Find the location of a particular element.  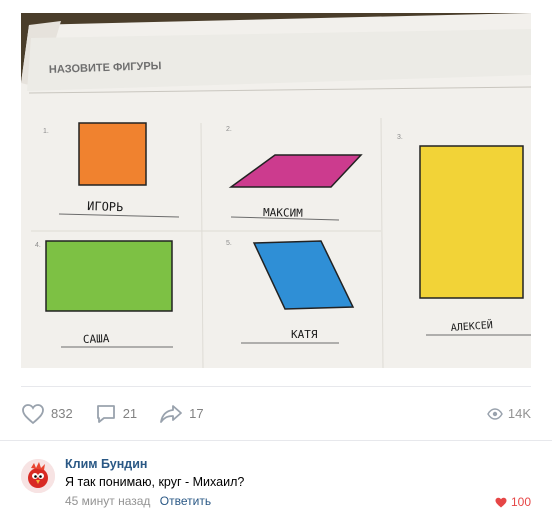

eye-icon is located at coordinates (495, 413).